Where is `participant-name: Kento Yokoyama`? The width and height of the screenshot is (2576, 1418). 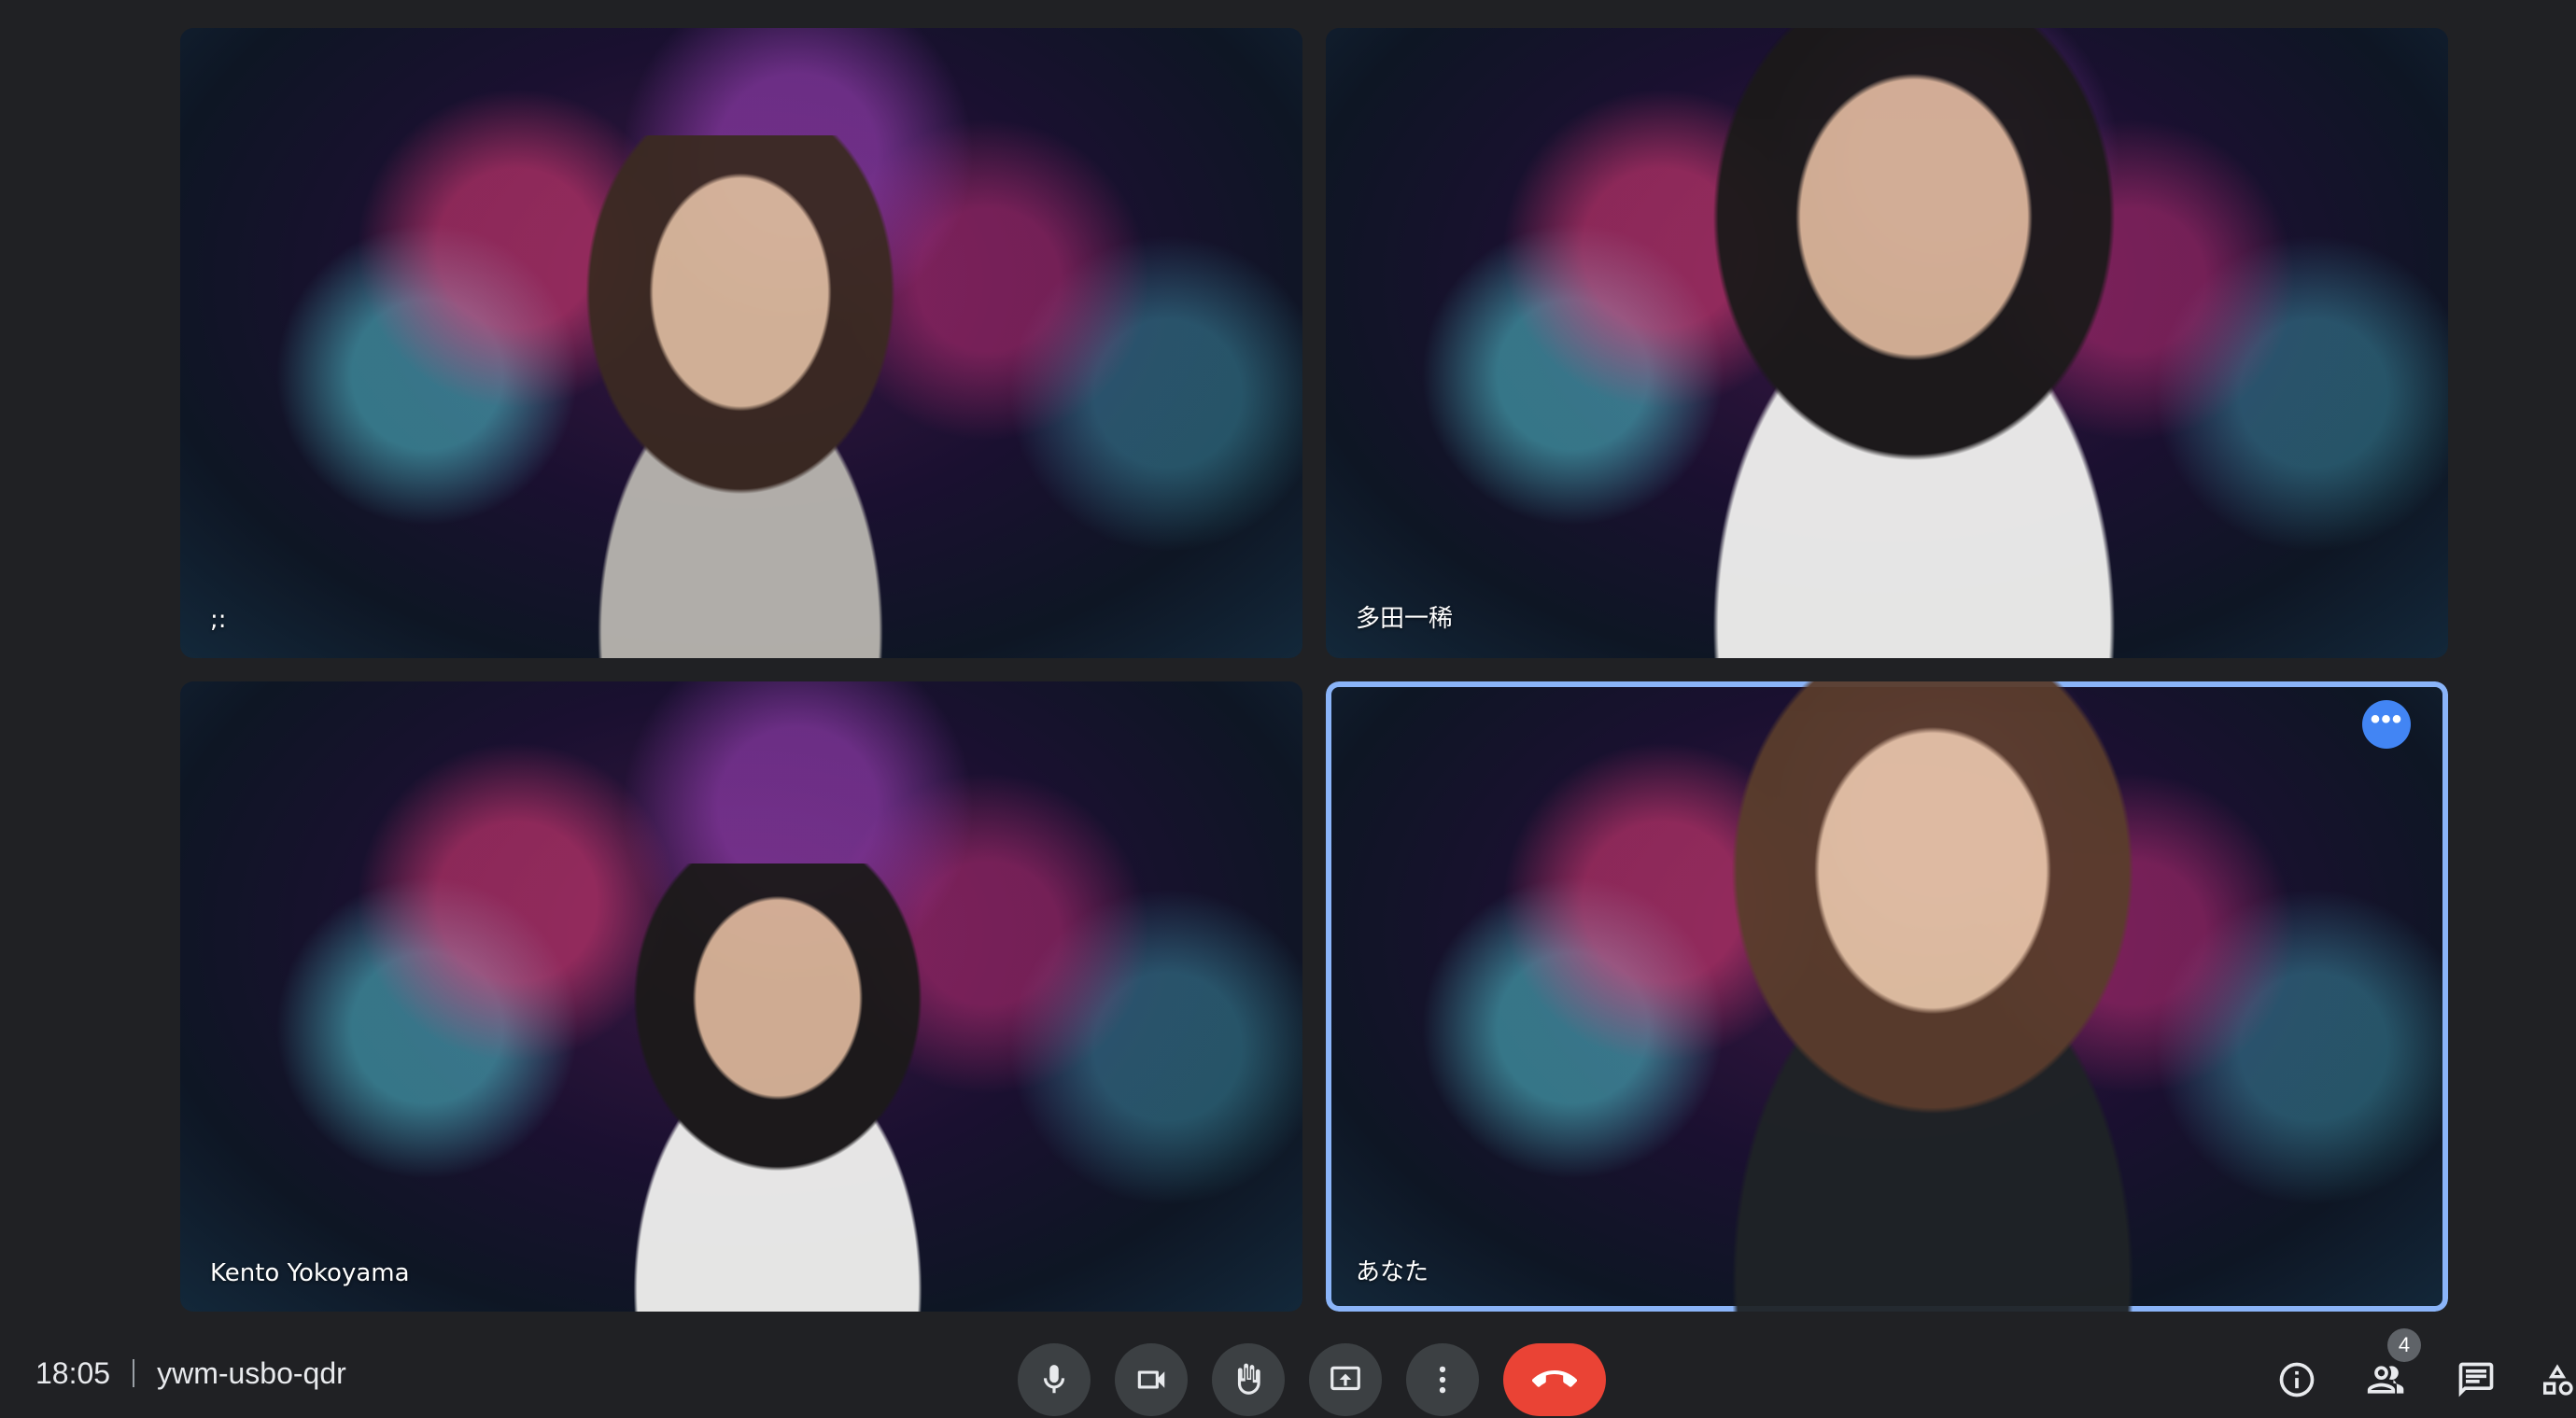 participant-name: Kento Yokoyama is located at coordinates (310, 1273).